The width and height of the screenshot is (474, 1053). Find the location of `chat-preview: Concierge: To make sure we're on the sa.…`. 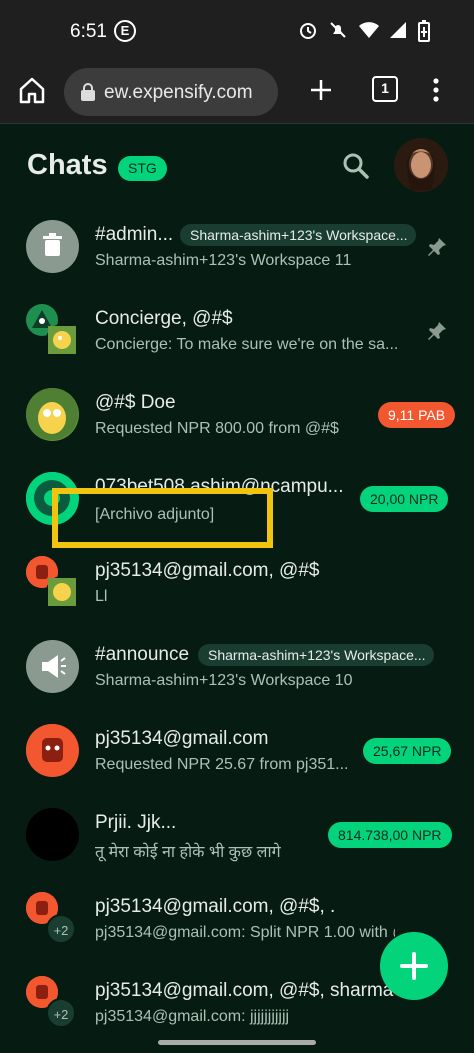

chat-preview: Concierge: To make sure we're on the sa.… is located at coordinates (247, 344).